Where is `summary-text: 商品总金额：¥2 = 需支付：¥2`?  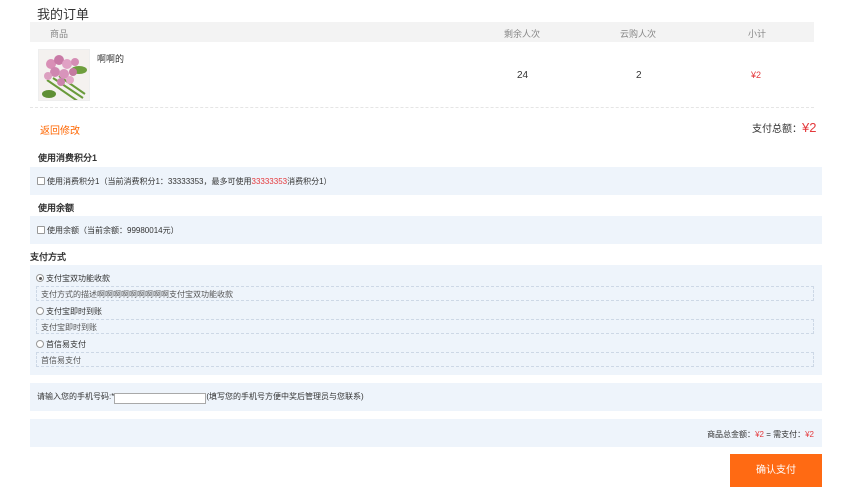
summary-text: 商品总金额：¥2 = 需支付：¥2 is located at coordinates (760, 434).